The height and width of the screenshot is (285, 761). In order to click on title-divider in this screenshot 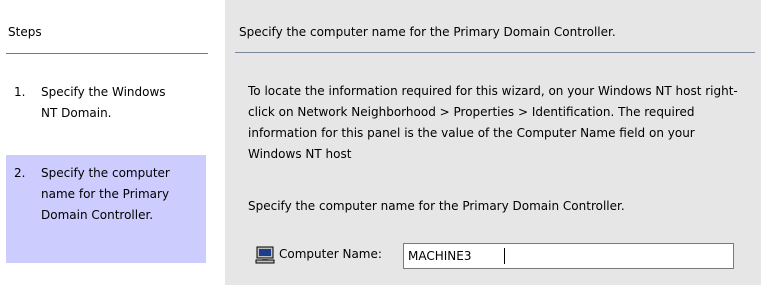, I will do `click(495, 52)`.